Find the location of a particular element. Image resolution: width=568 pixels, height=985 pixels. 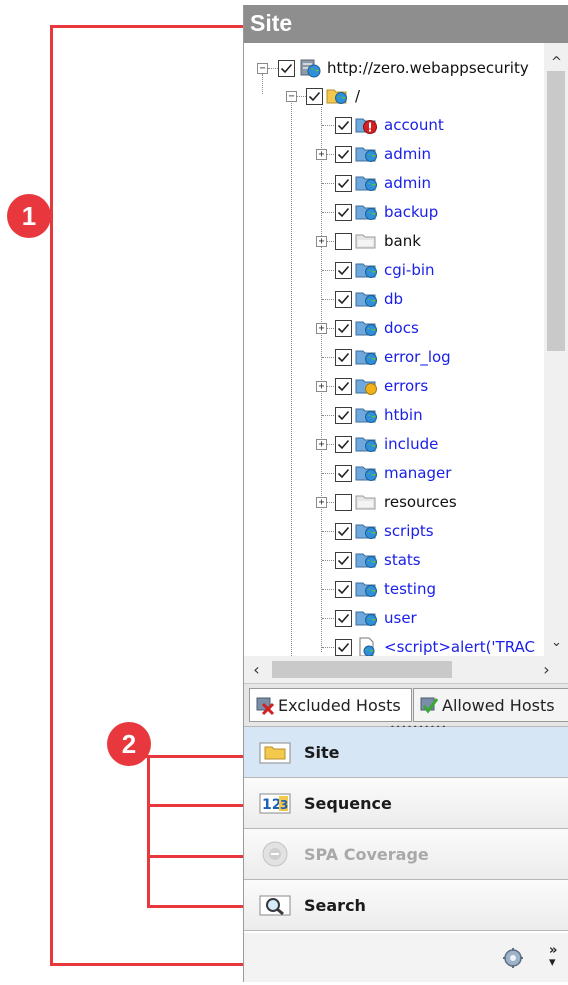

tree-node-item: user is located at coordinates (376, 618).